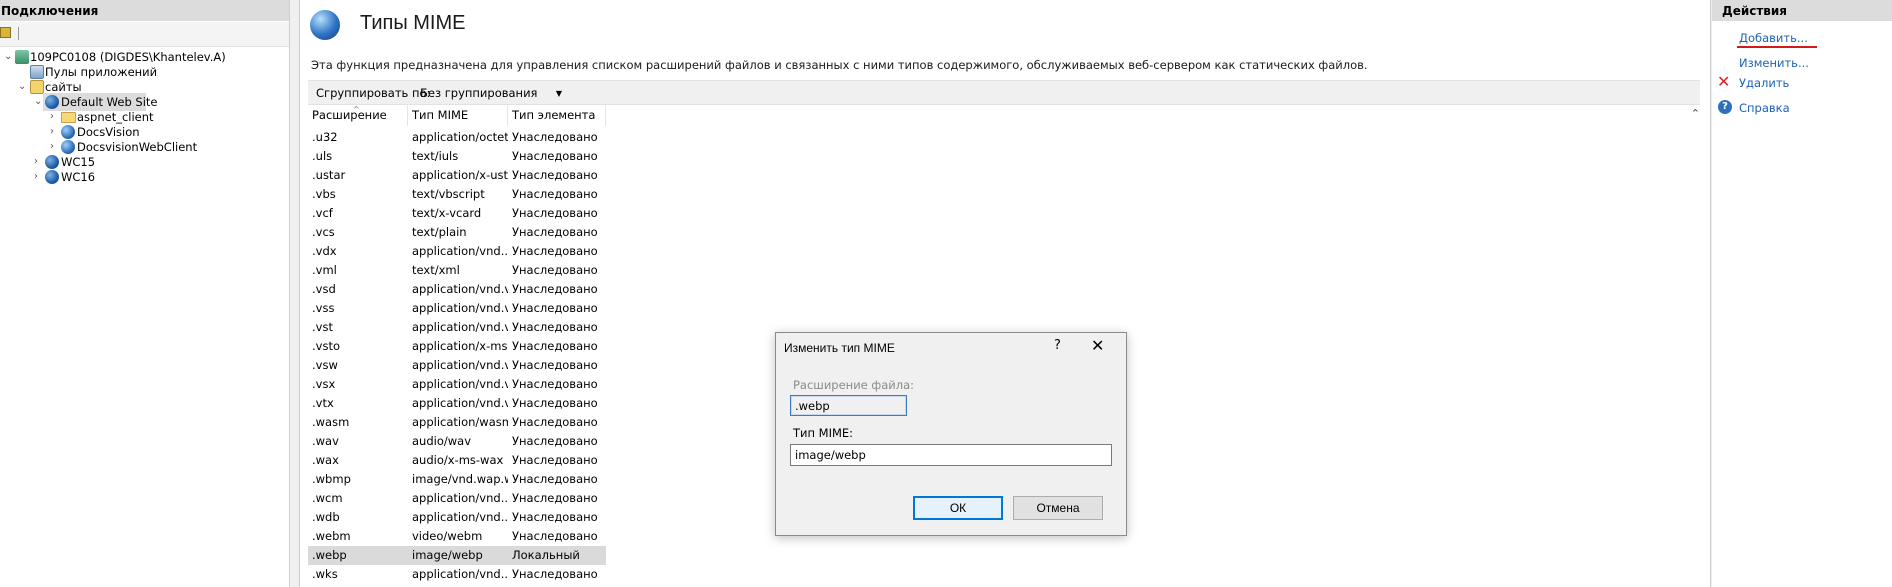 This screenshot has height=587, width=1892. I want to click on table-row: .wbmp image/vnd.wap.w... Унаследовано, so click(457, 479).